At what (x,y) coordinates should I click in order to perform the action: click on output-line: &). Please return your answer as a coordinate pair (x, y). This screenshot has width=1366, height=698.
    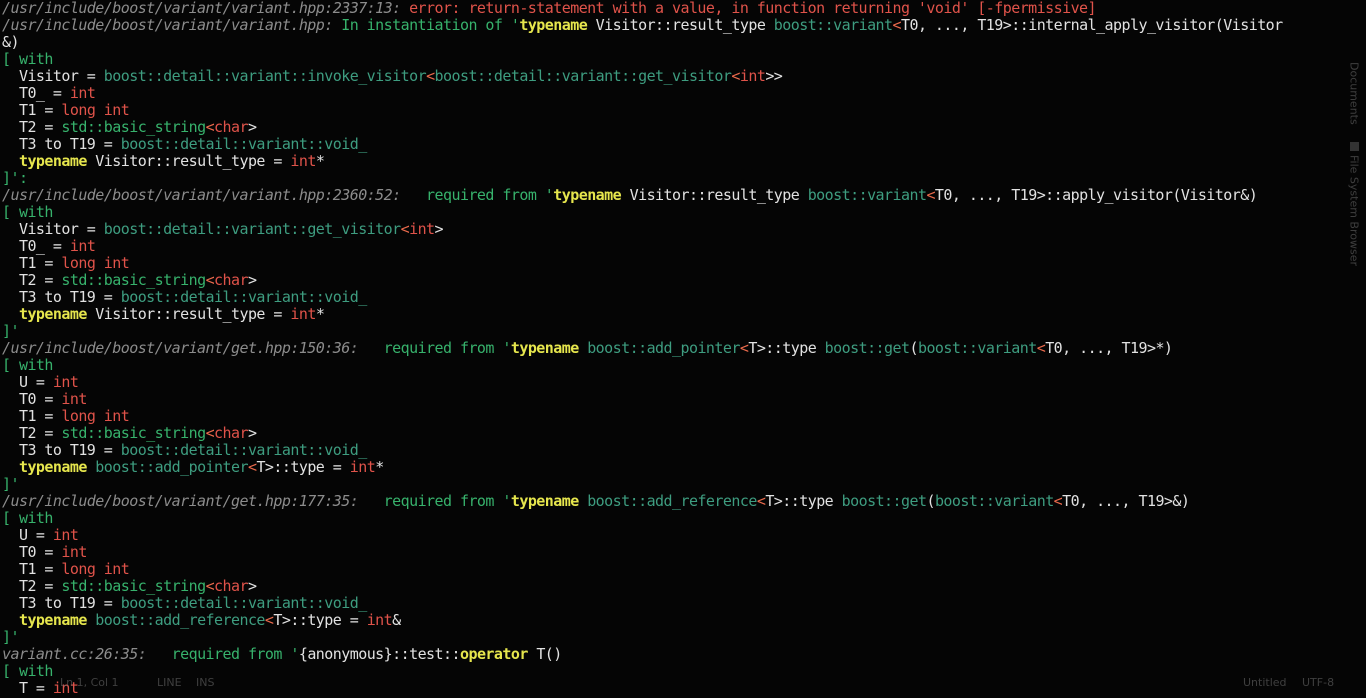
    Looking at the image, I should click on (11, 42).